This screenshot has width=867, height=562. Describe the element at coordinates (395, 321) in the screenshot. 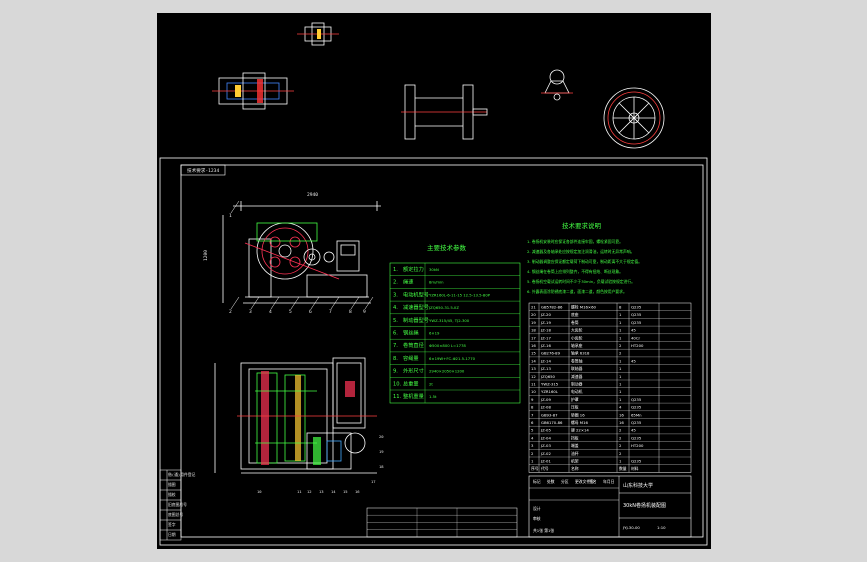

I see `param-no: 5.` at that location.